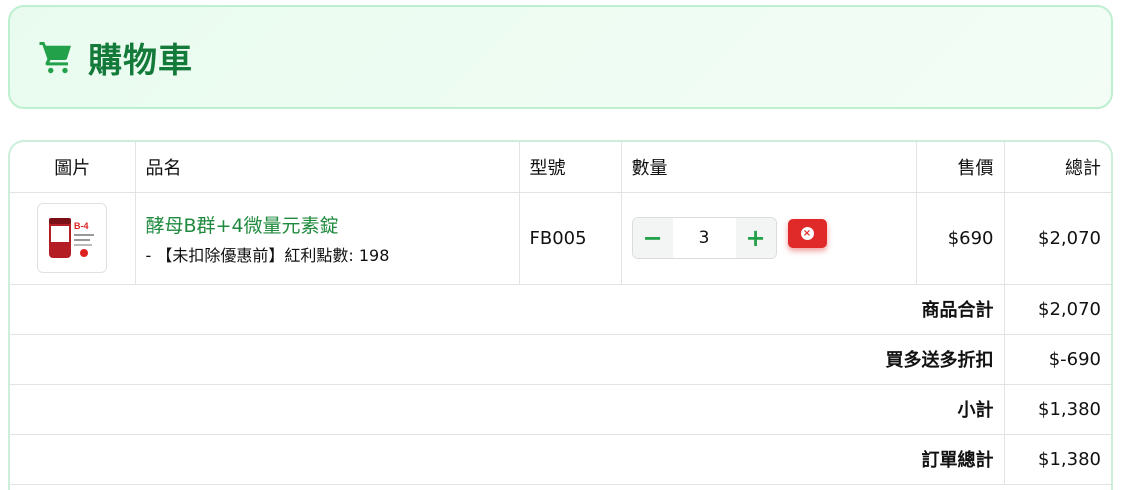 The height and width of the screenshot is (490, 1127). Describe the element at coordinates (769, 167) in the screenshot. I see `column-header-quantity: 數量` at that location.